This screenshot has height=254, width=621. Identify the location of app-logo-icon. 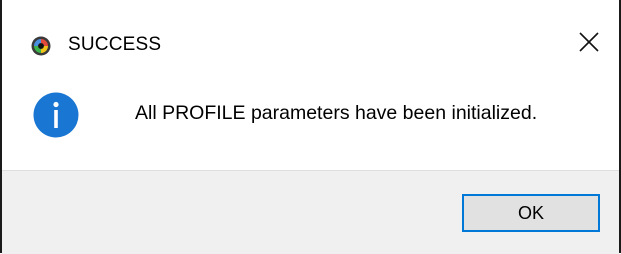
(41, 46).